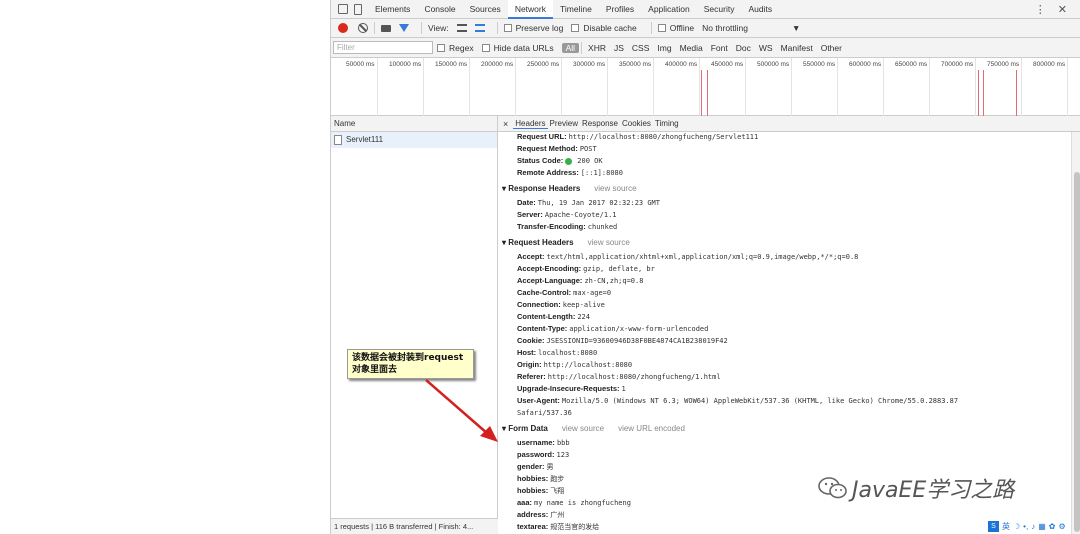  What do you see at coordinates (485, 9) in the screenshot?
I see `tab-sources: Sources` at bounding box center [485, 9].